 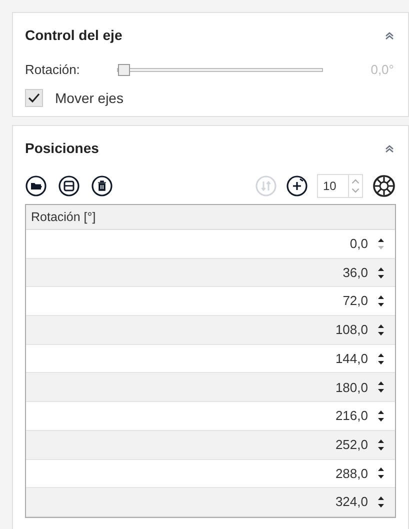 I want to click on rotation-value: 108,0, so click(x=351, y=330).